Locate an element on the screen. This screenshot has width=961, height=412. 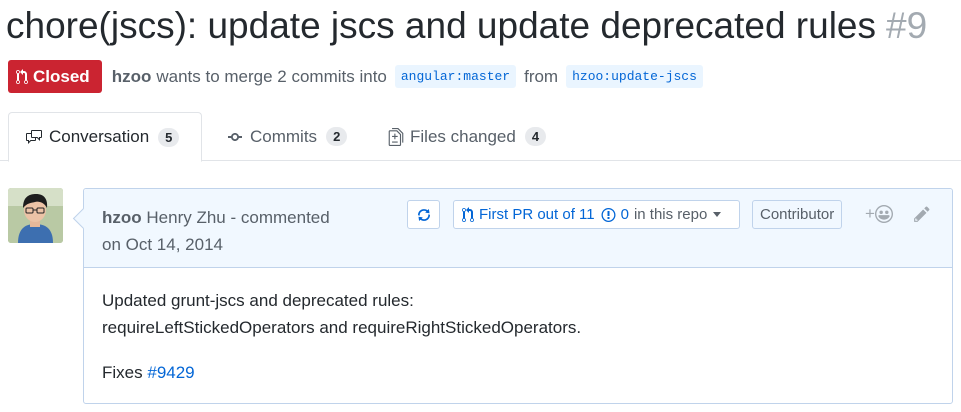
from-word: from is located at coordinates (541, 76).